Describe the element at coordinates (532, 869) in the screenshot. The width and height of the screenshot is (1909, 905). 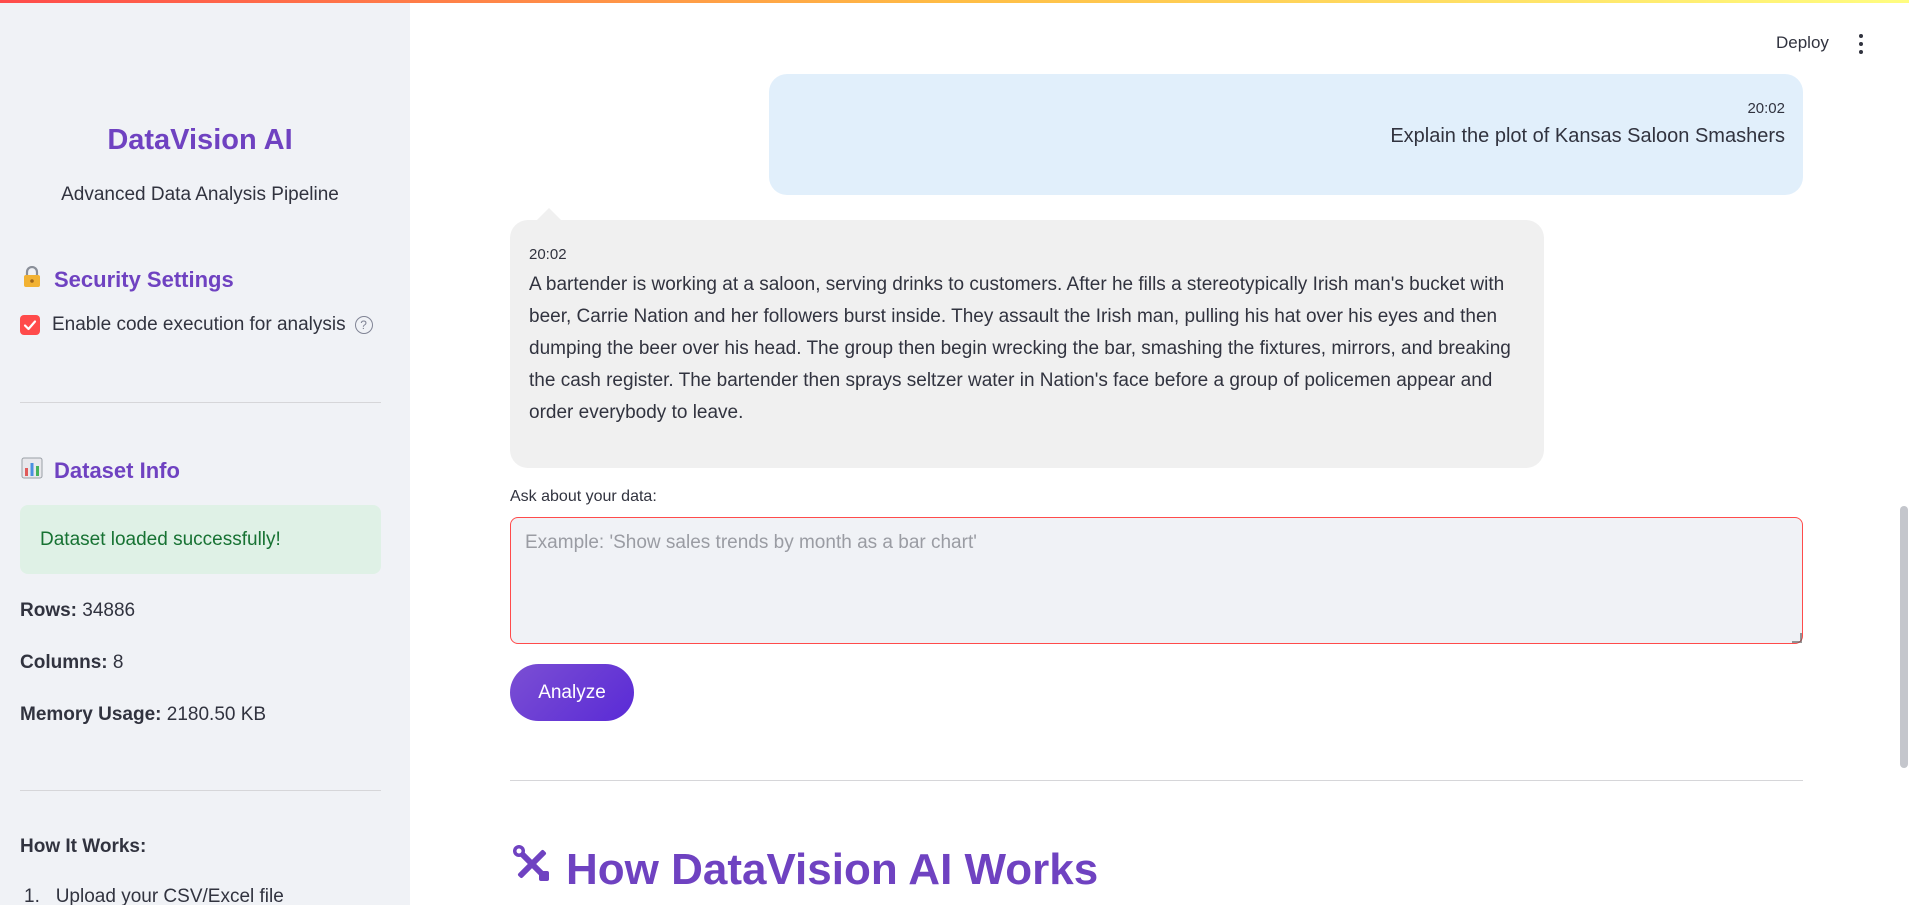
I see `tools-icon` at that location.